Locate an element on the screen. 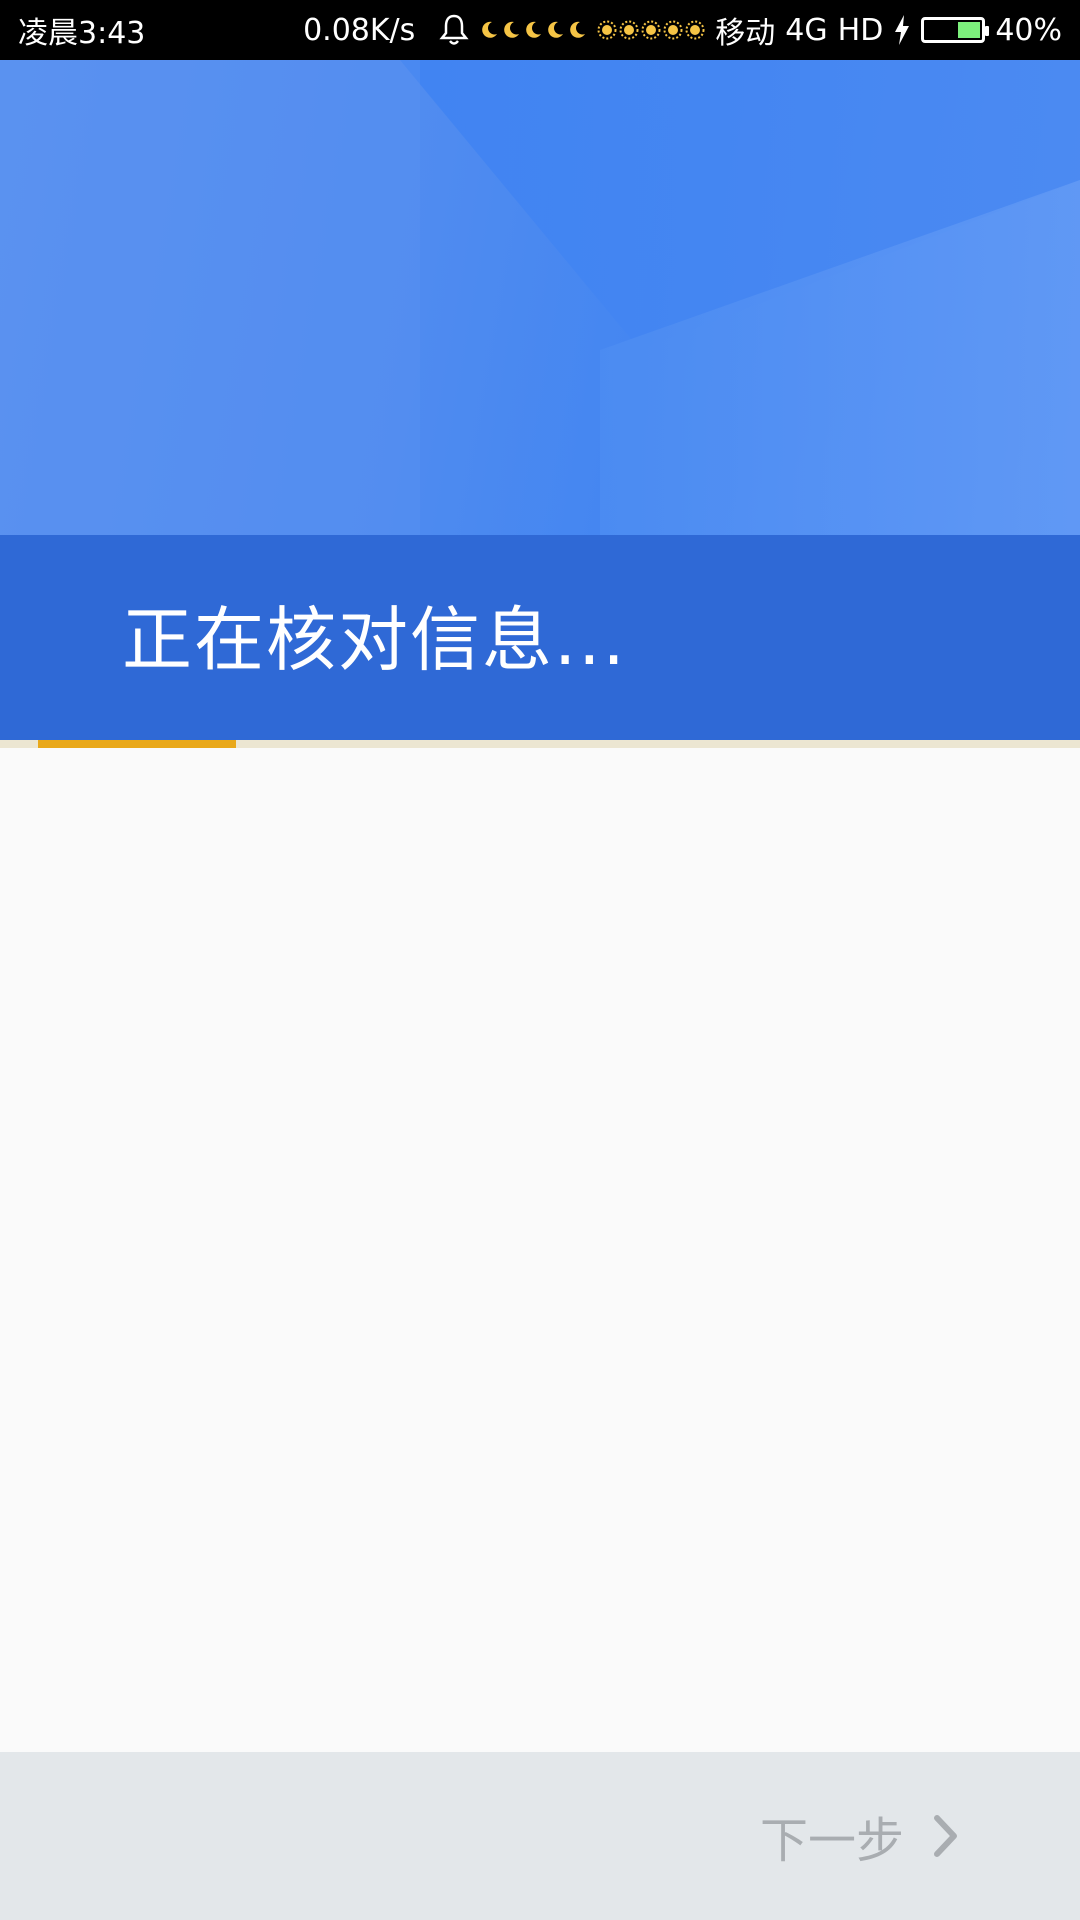 Image resolution: width=1080 pixels, height=1920 pixels. sun-icons is located at coordinates (651, 30).